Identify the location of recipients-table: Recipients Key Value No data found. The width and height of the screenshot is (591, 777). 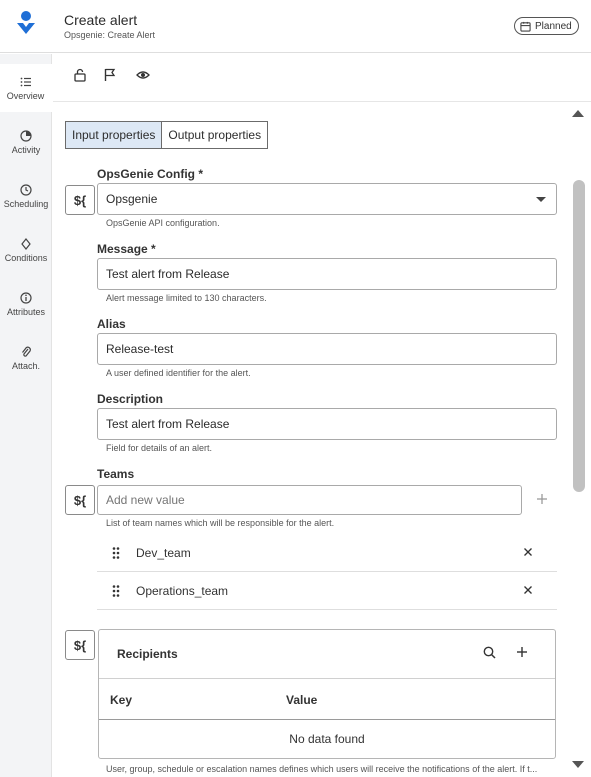
(327, 694).